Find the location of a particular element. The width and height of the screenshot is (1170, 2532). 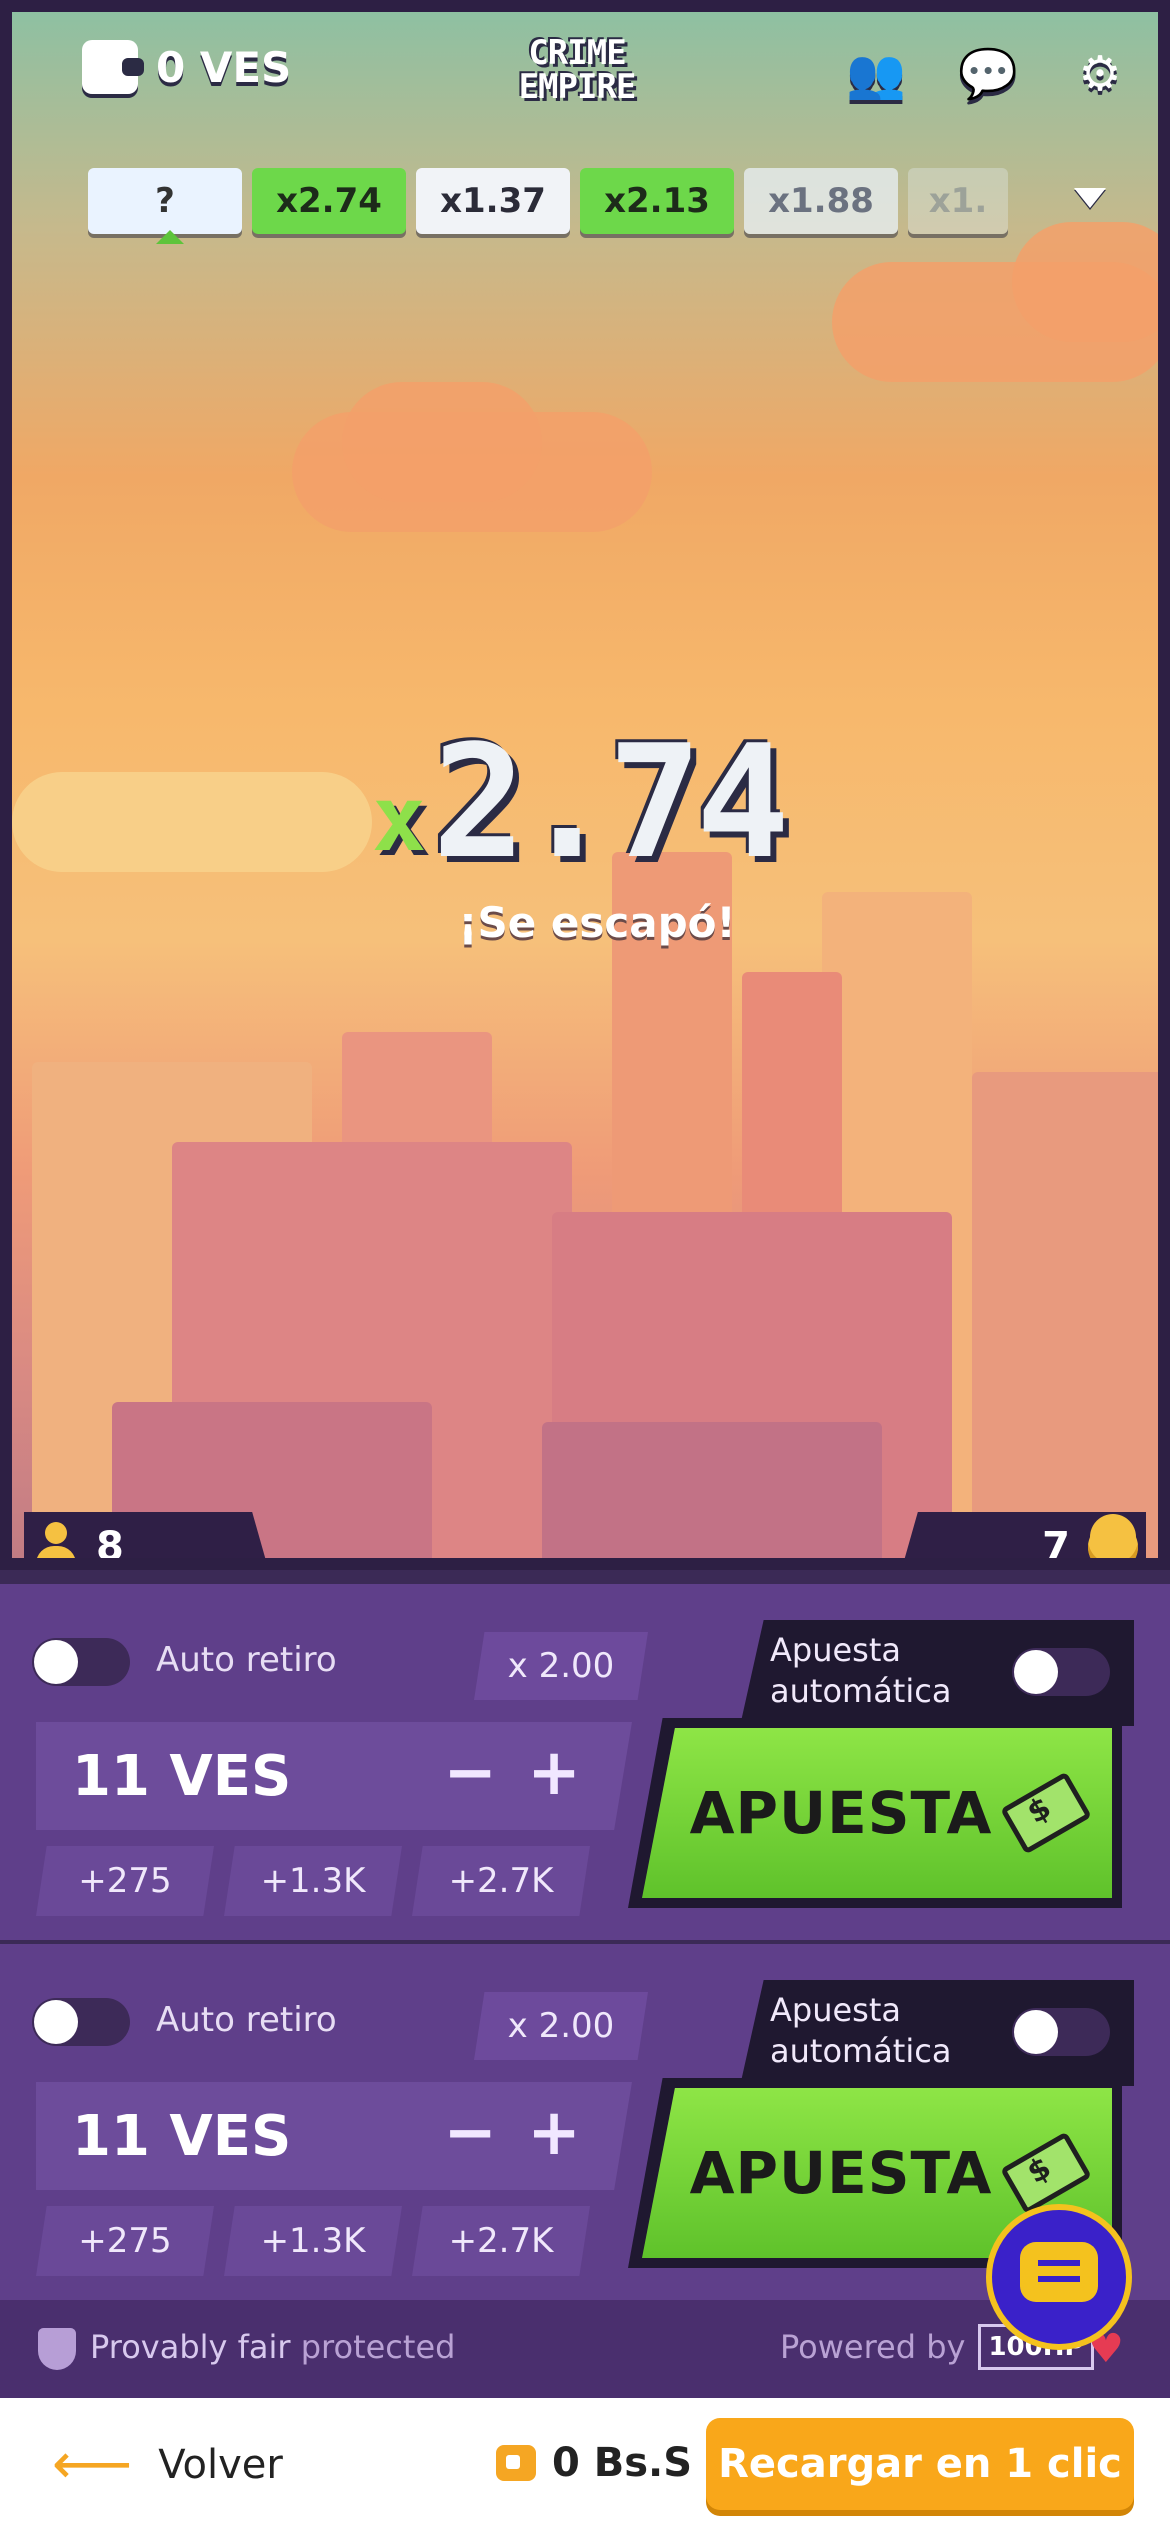

back-label: Volver is located at coordinates (220, 2465).